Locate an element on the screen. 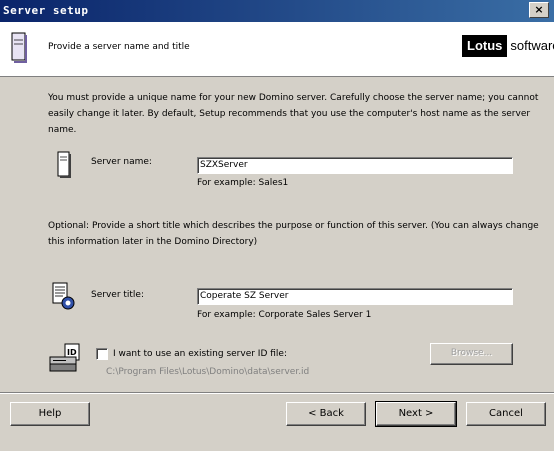 This screenshot has height=451, width=554. server-title-input: Coperate SZ Server is located at coordinates (355, 296).